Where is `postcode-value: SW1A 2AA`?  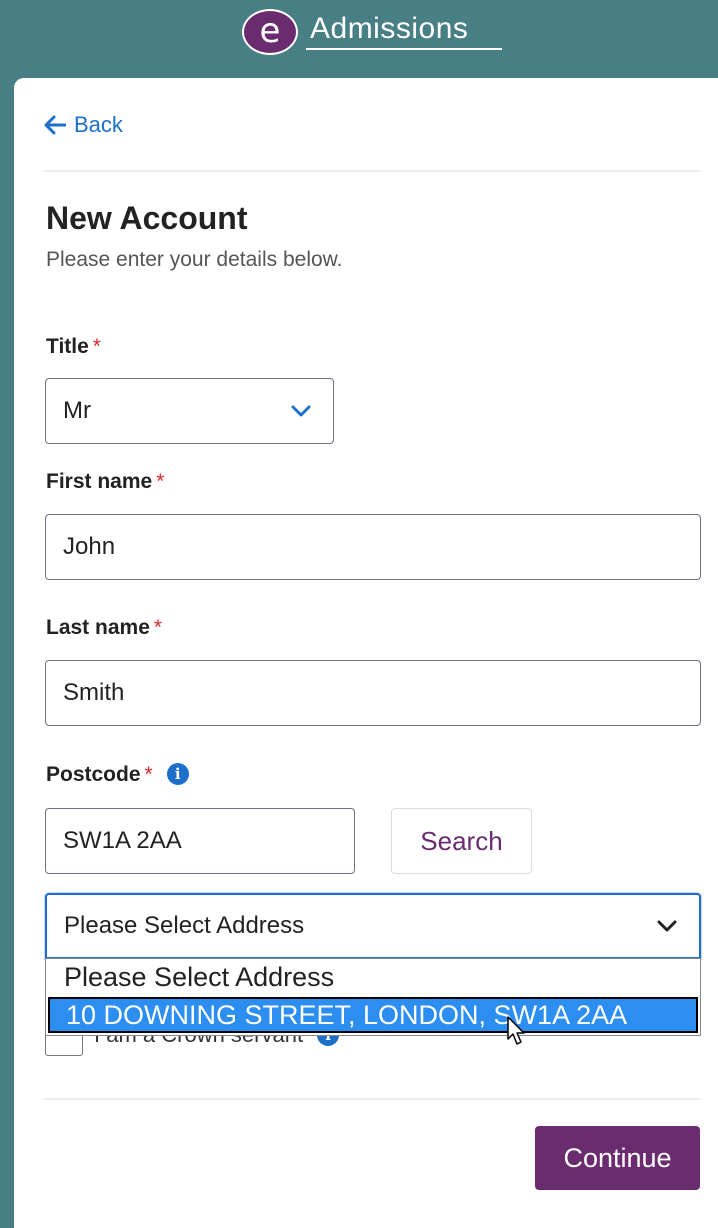 postcode-value: SW1A 2AA is located at coordinates (122, 840).